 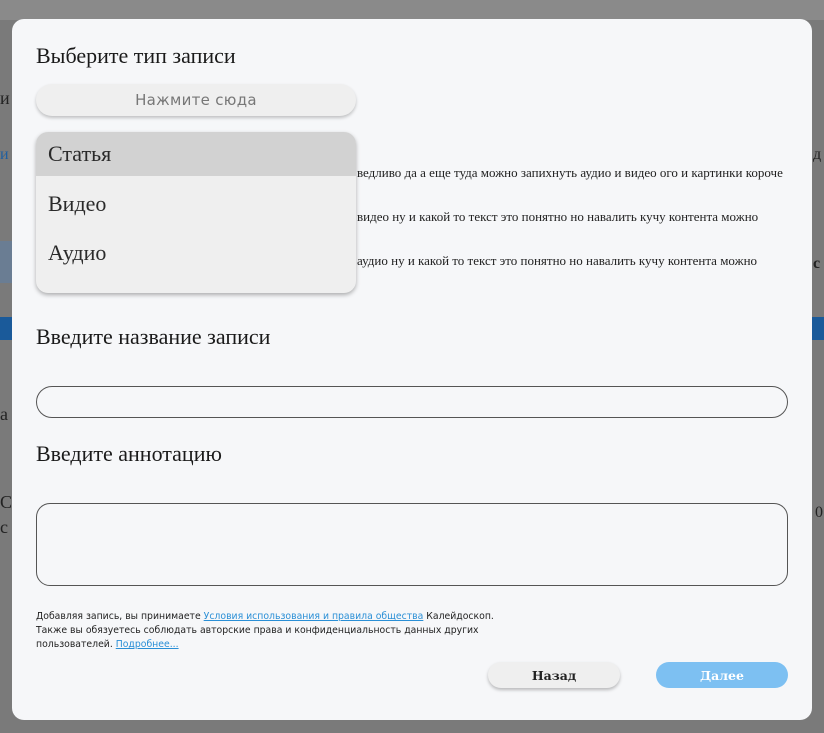 What do you see at coordinates (6, 502) in the screenshot?
I see `bg-left-fragment: С` at bounding box center [6, 502].